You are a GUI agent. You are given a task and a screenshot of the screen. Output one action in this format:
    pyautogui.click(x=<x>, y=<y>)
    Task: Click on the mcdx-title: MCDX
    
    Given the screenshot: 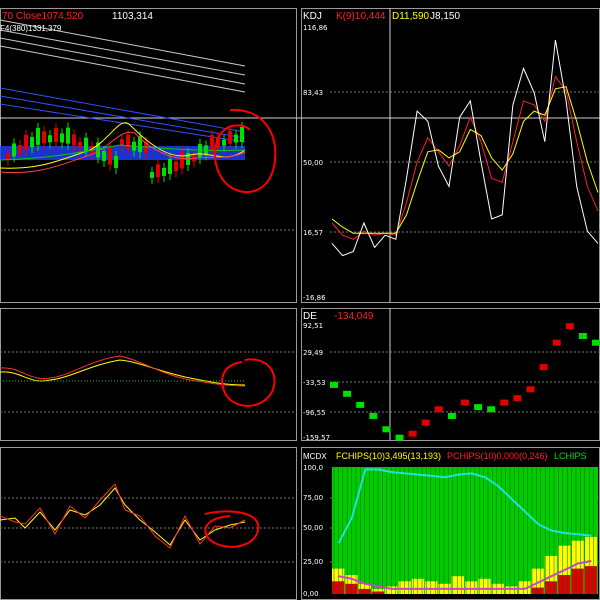 What is the action you would take?
    pyautogui.click(x=315, y=456)
    